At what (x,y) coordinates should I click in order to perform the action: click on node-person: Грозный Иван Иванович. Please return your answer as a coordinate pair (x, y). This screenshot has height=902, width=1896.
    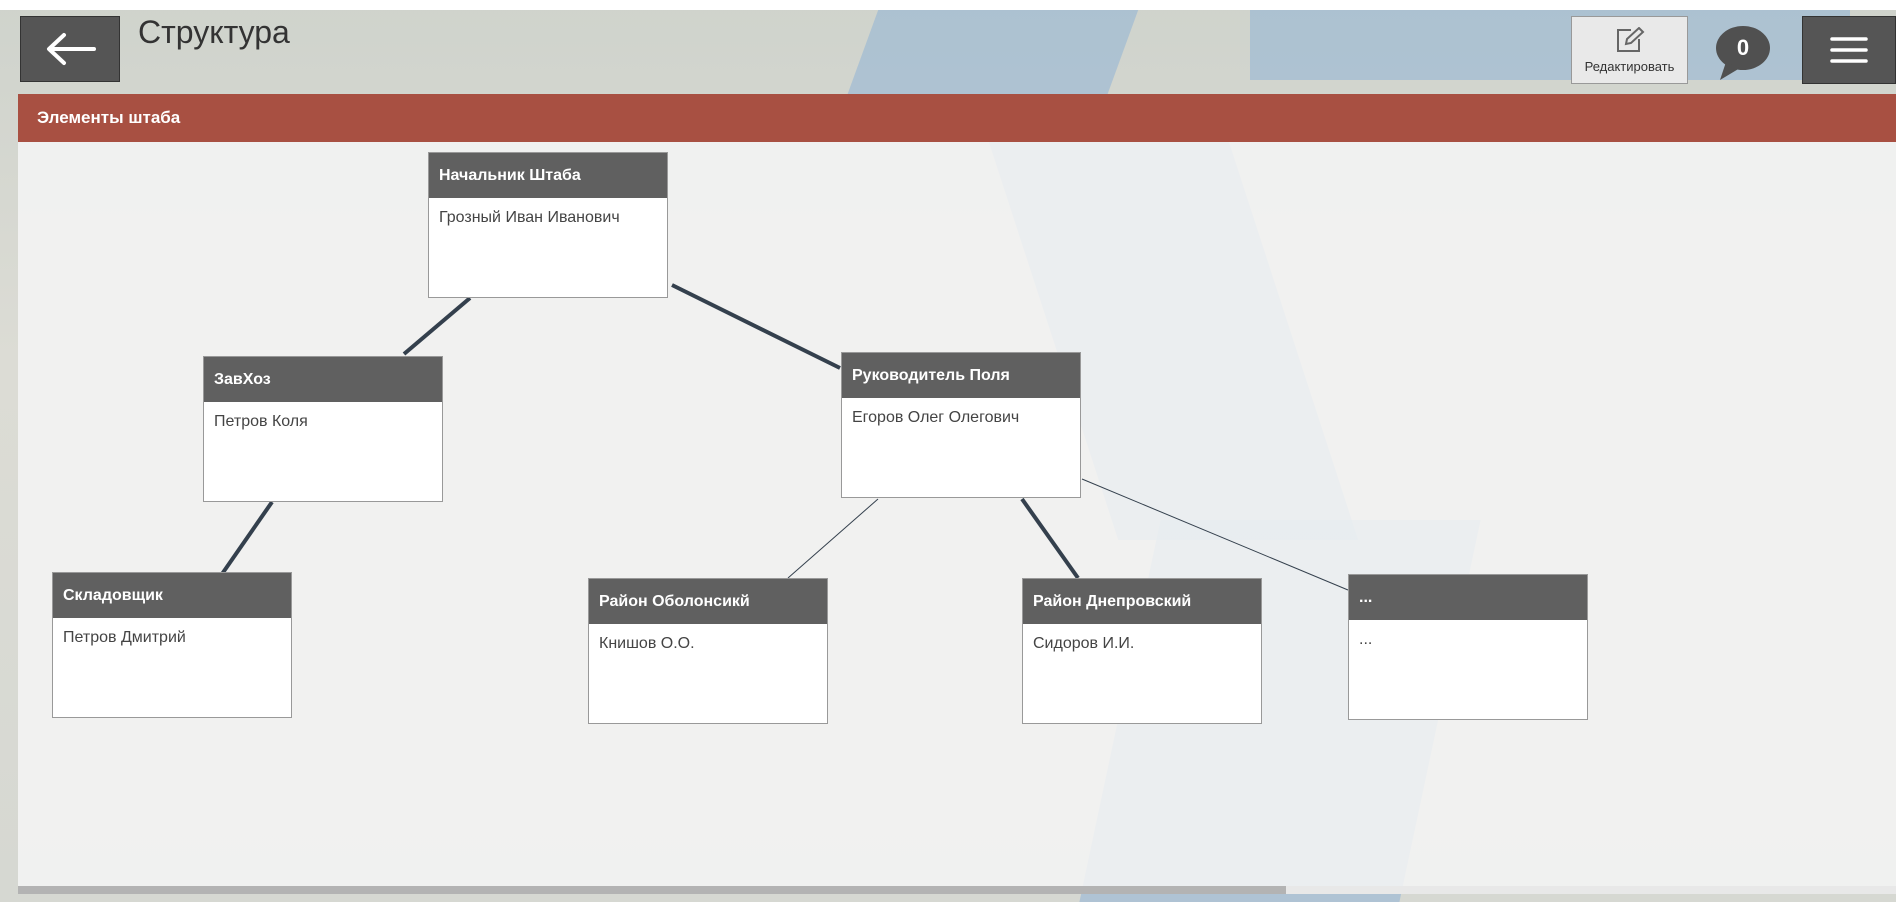
    Looking at the image, I should click on (529, 217).